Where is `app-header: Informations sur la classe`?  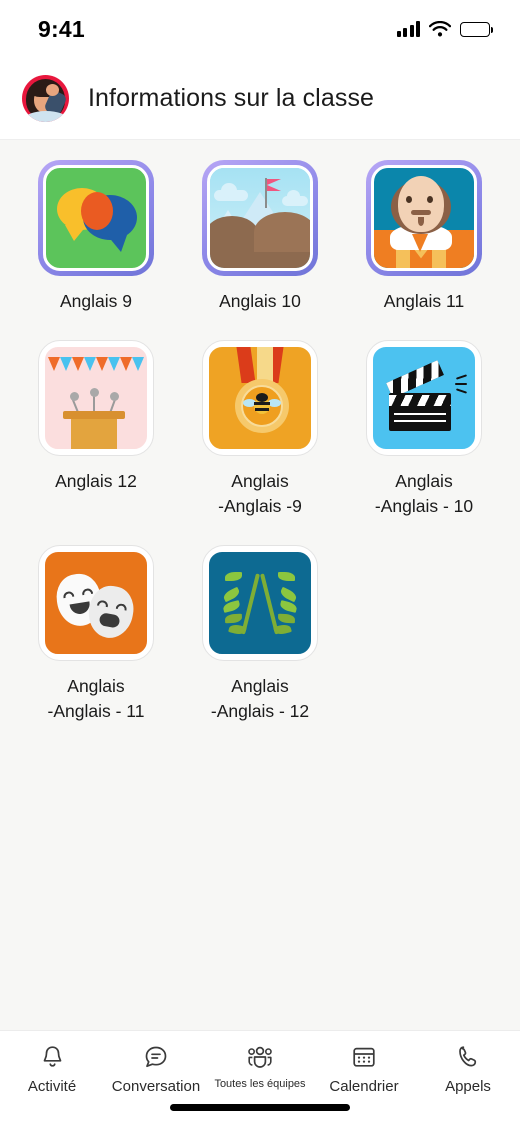
app-header: Informations sur la classe is located at coordinates (260, 99).